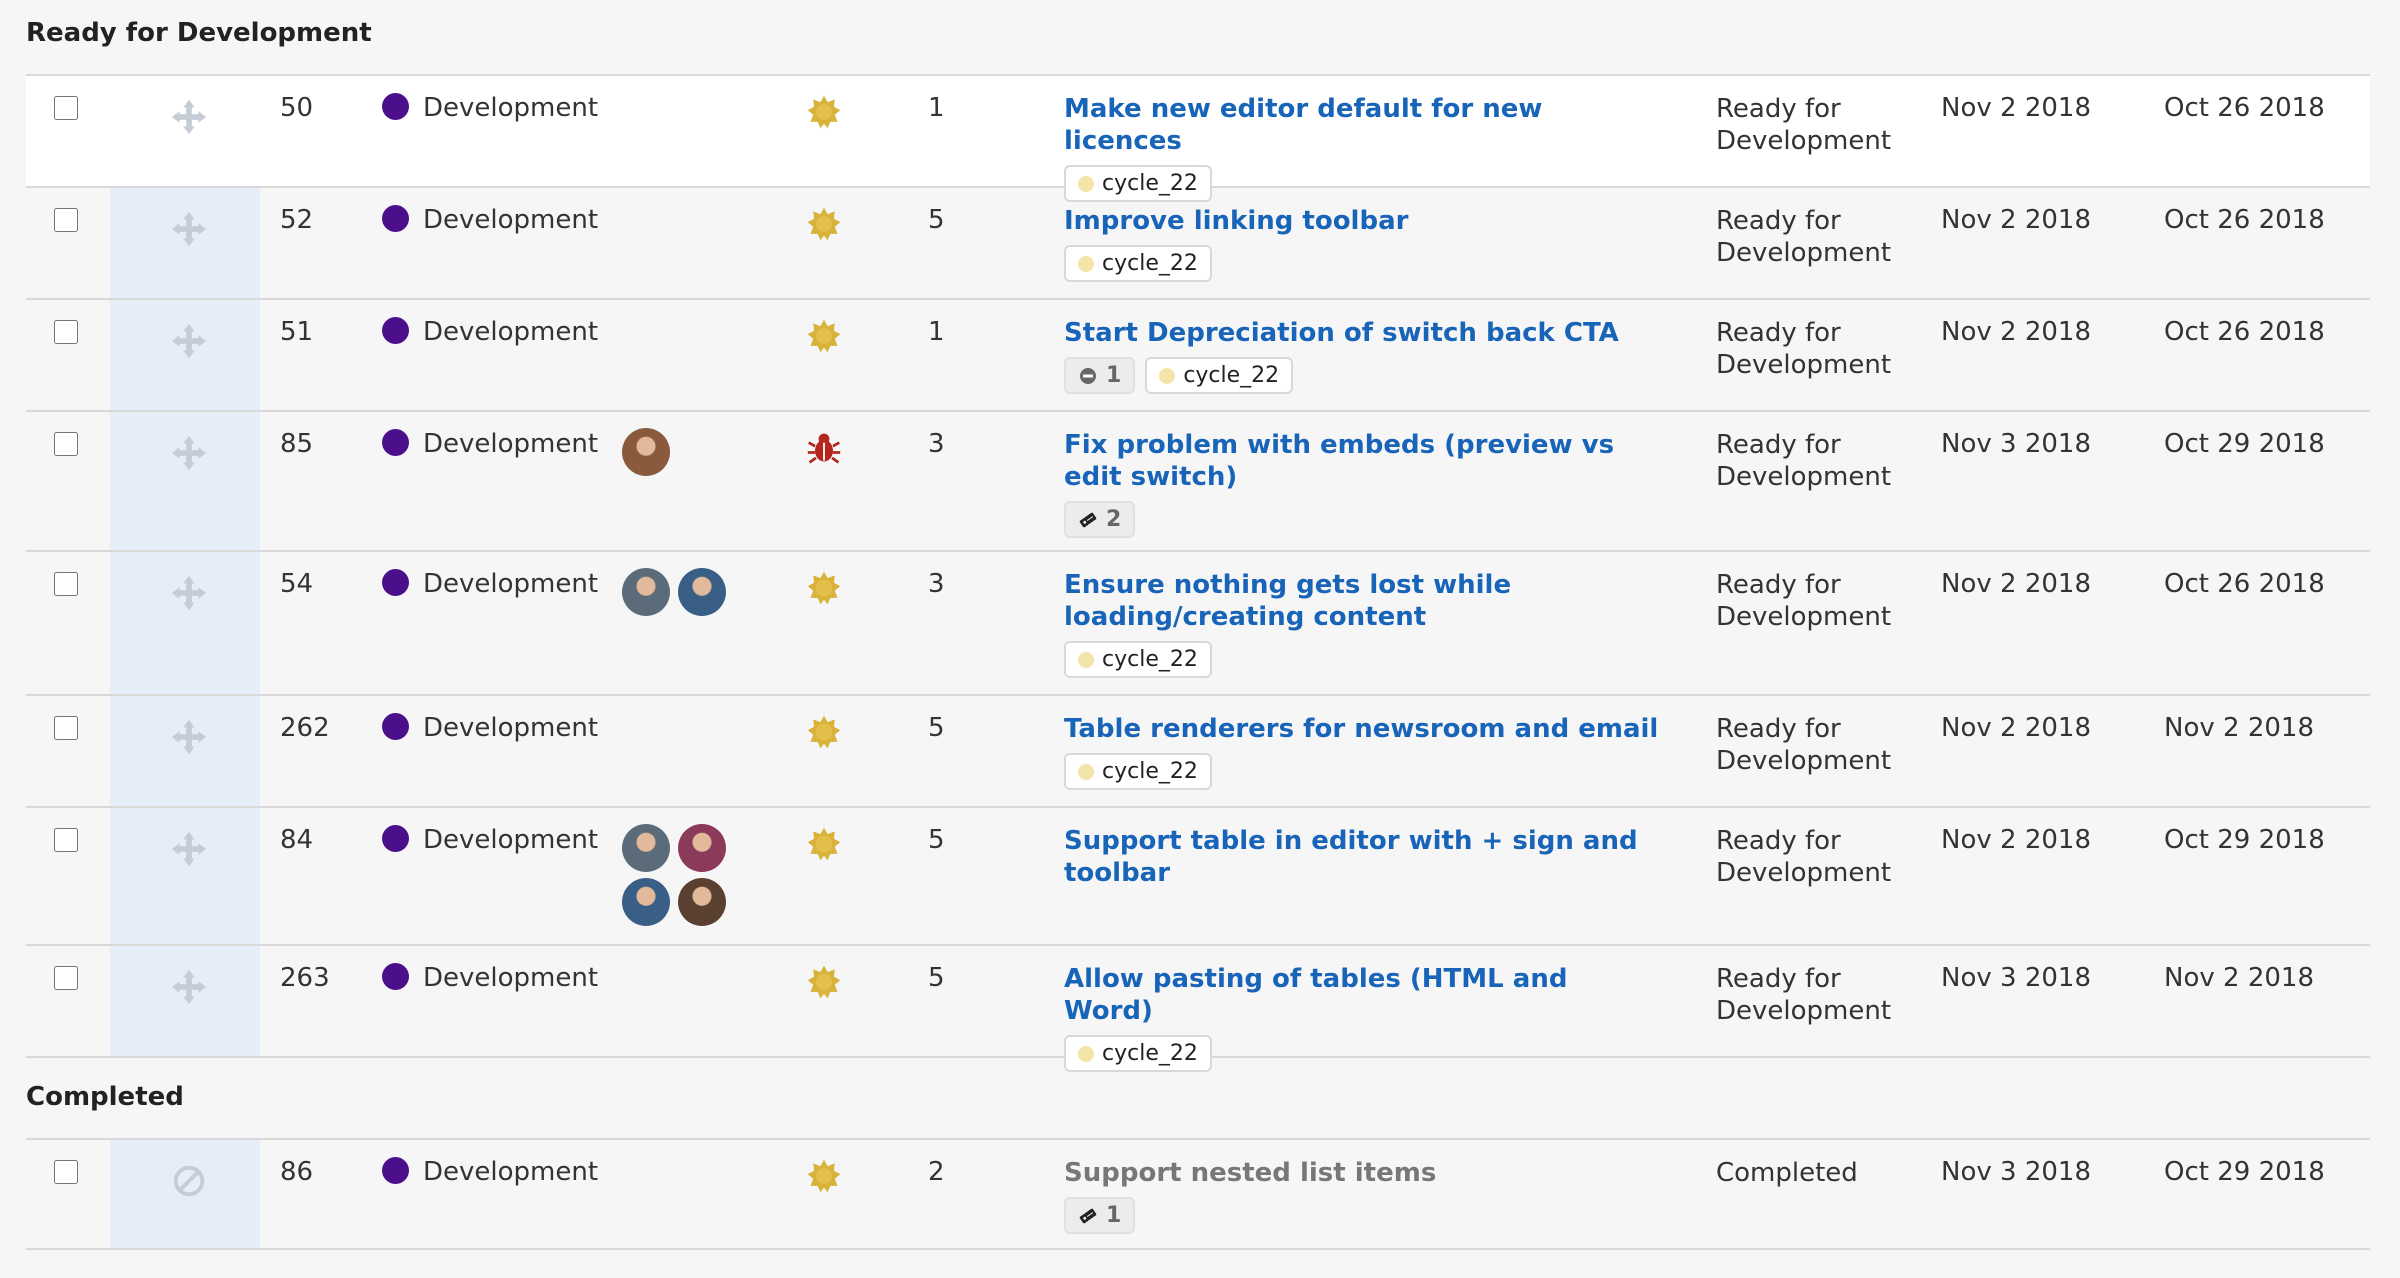 This screenshot has width=2400, height=1278. I want to click on issue-number: 51, so click(297, 332).